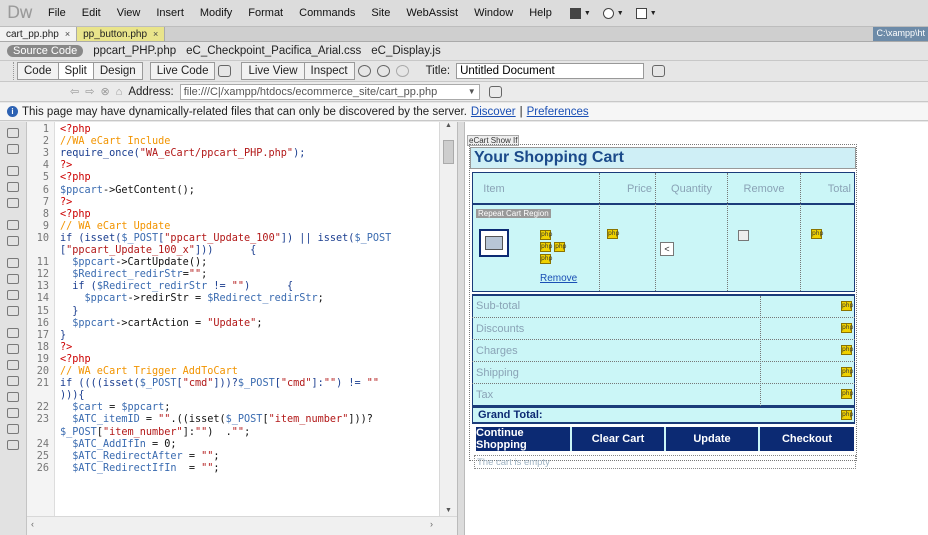 The height and width of the screenshot is (535, 928). What do you see at coordinates (242, 525) in the screenshot?
I see `code-horizontal-scrollbar: ‹ ›` at bounding box center [242, 525].